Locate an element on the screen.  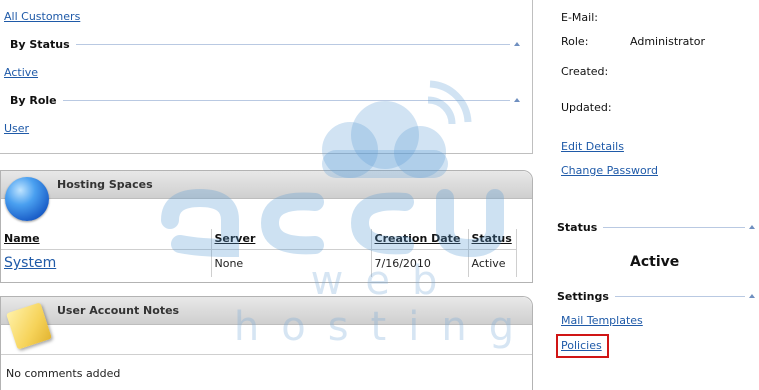
by-status-title: By Status is located at coordinates (40, 44).